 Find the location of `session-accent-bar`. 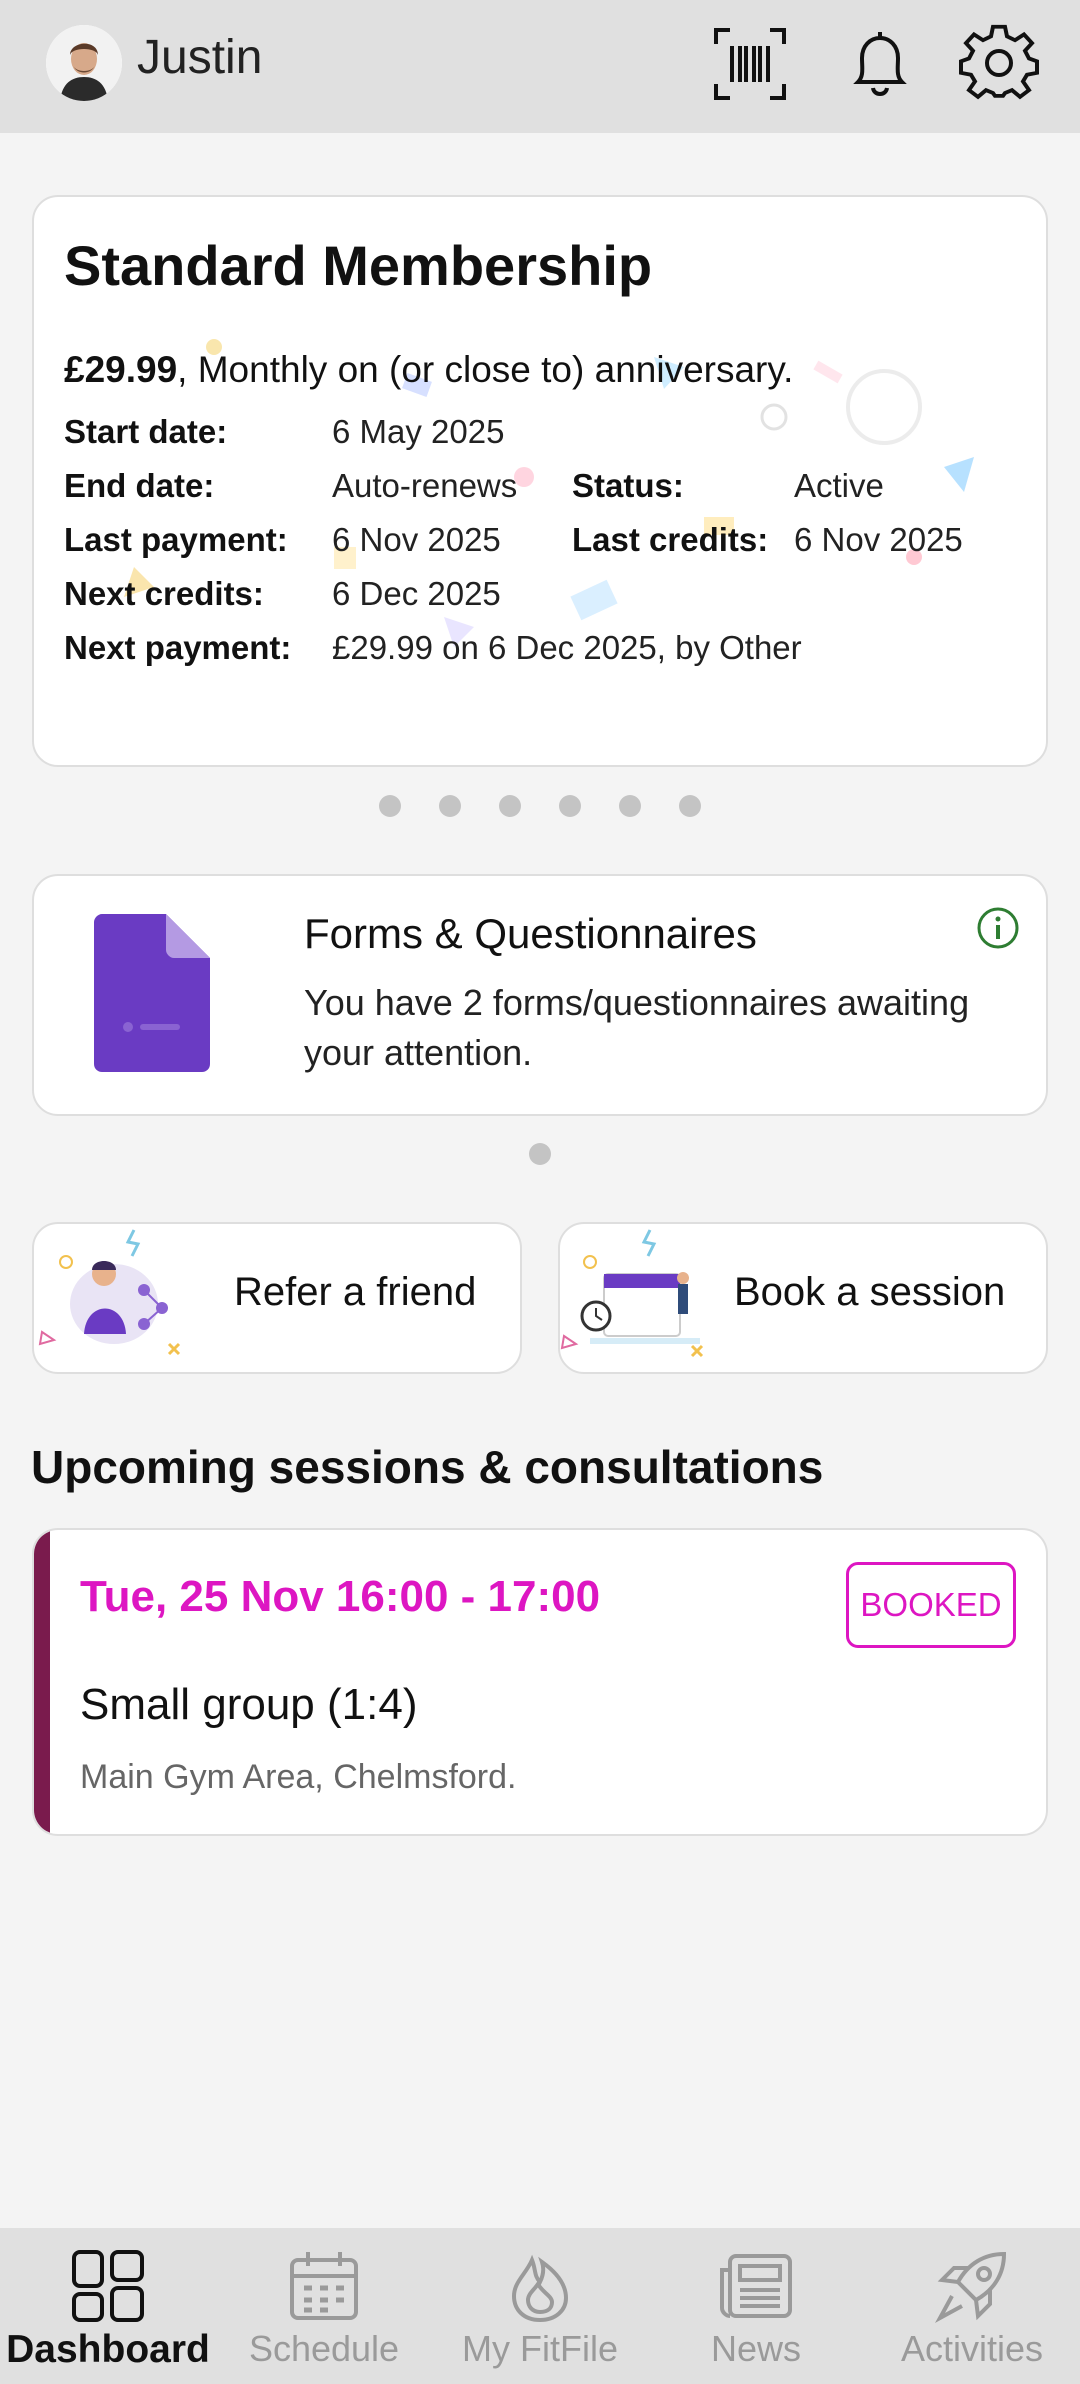

session-accent-bar is located at coordinates (42, 1682).